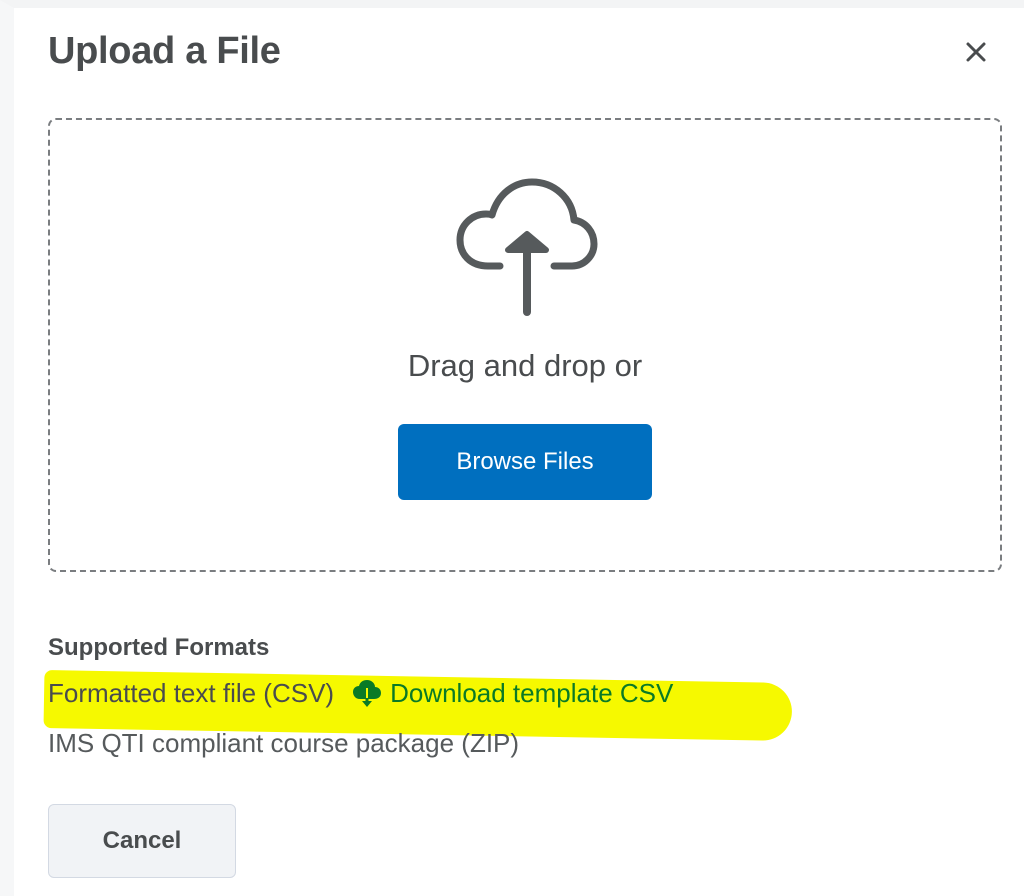 This screenshot has width=1024, height=896. I want to click on close-button, so click(976, 52).